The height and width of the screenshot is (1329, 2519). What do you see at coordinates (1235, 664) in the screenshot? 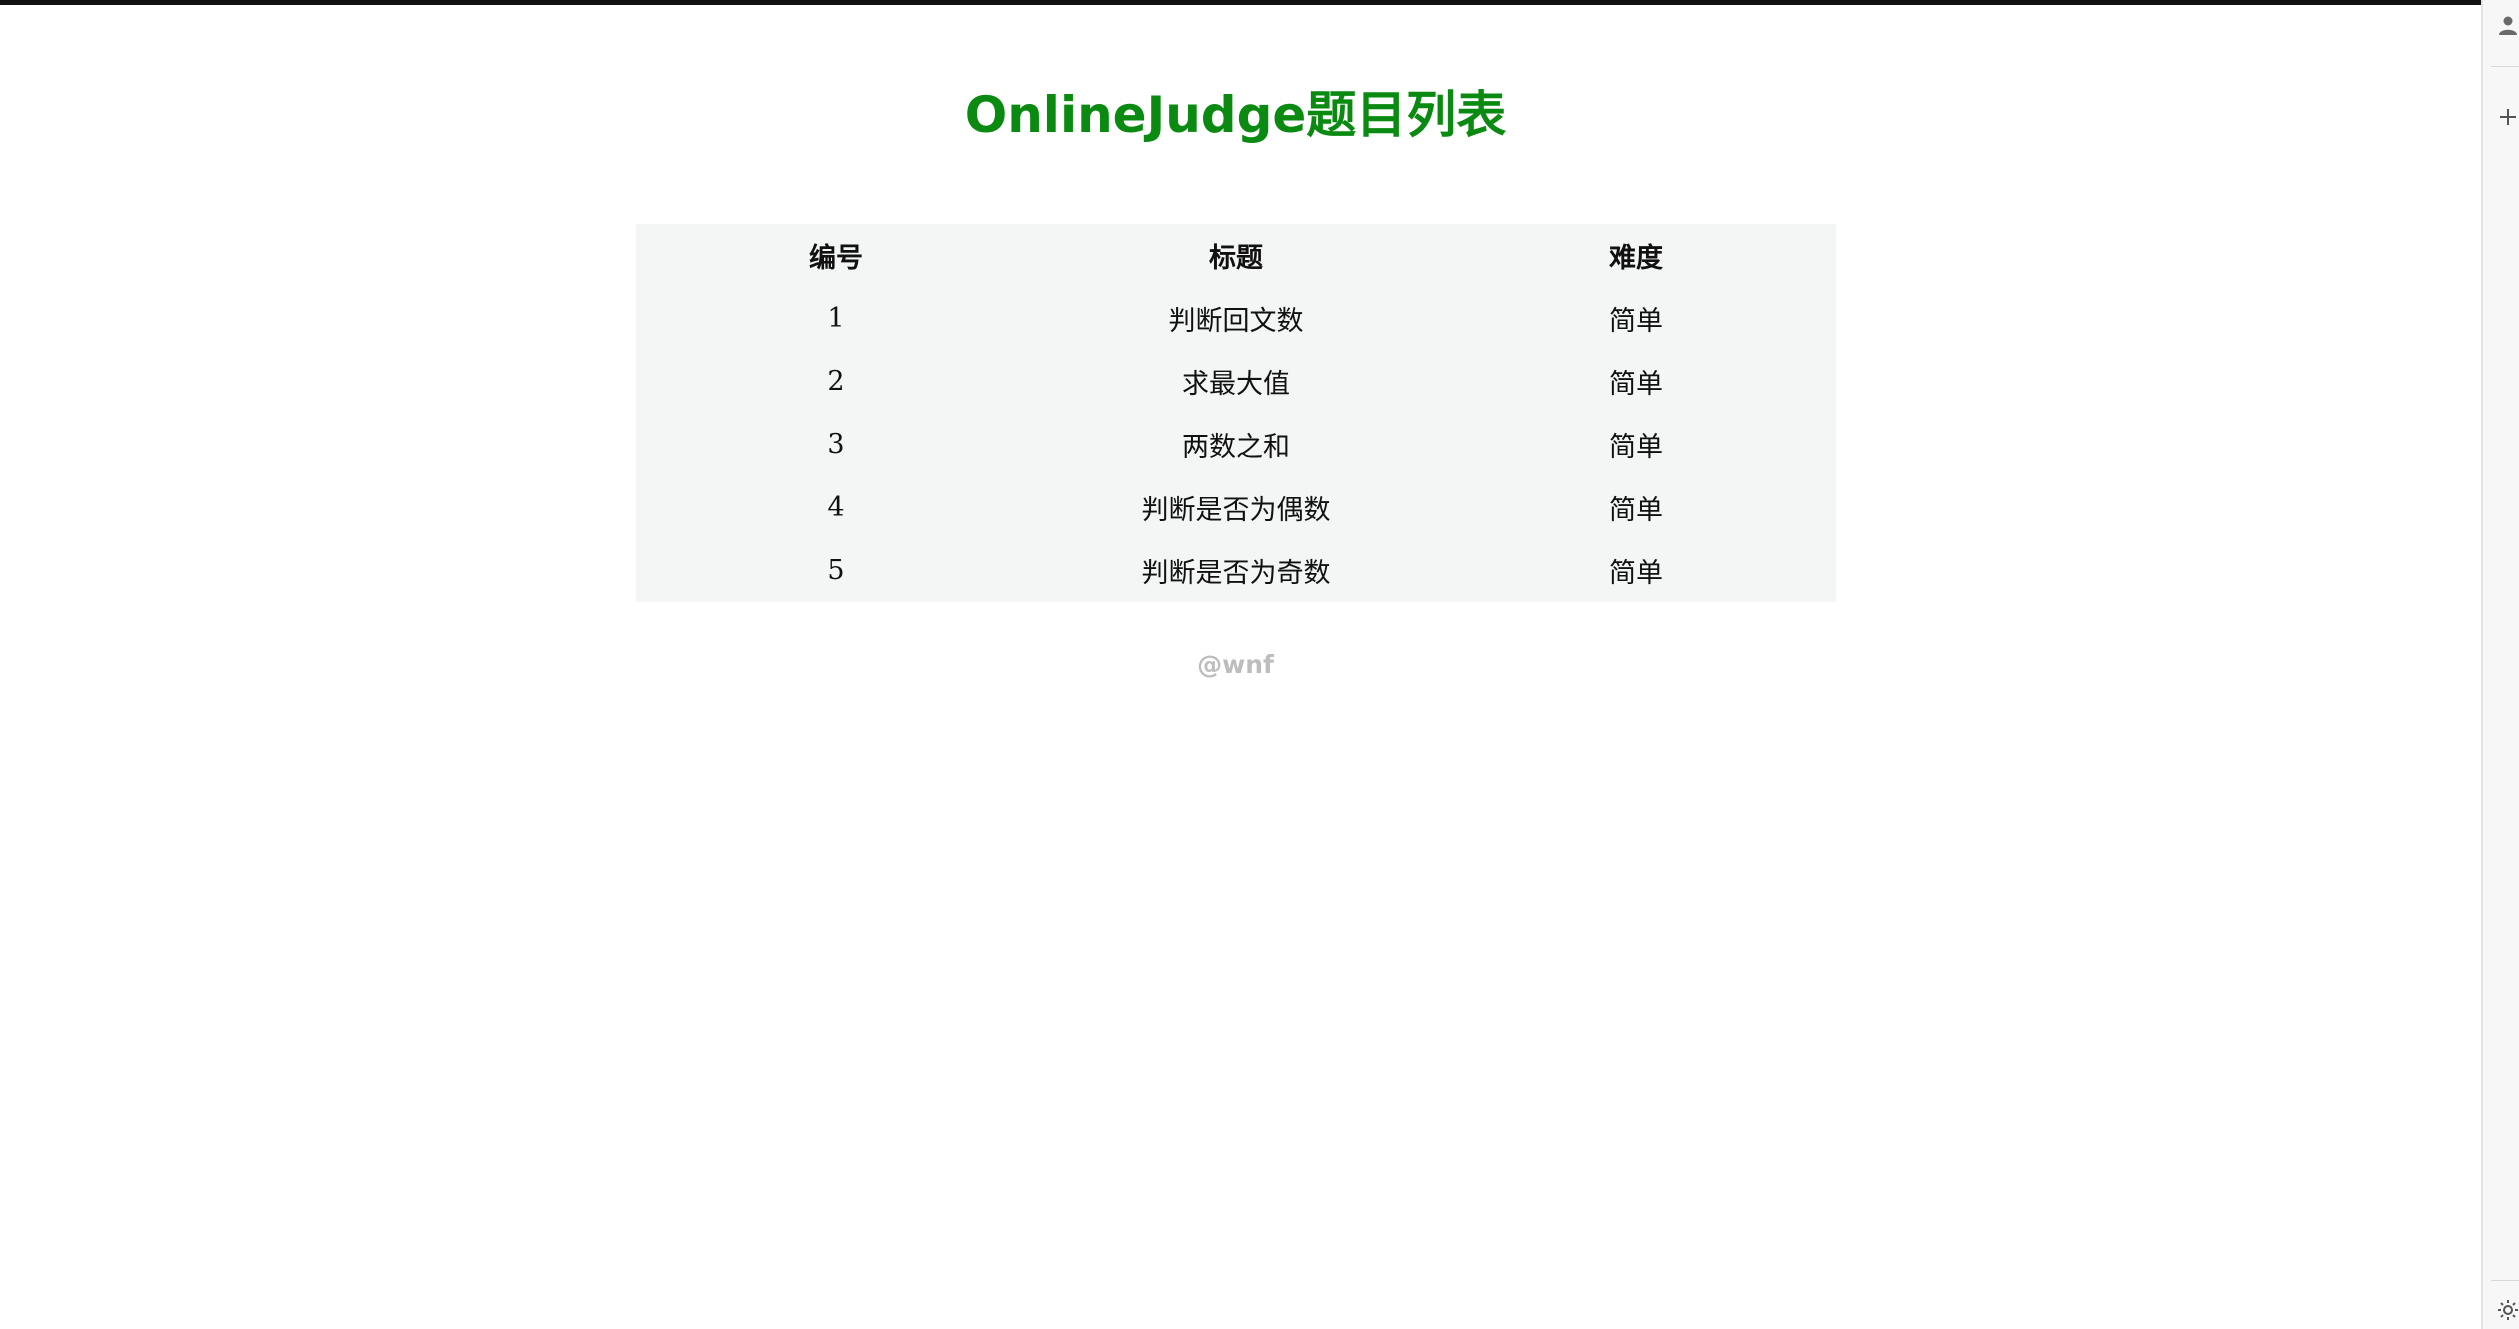
I see `footer-author: @wnf` at bounding box center [1235, 664].